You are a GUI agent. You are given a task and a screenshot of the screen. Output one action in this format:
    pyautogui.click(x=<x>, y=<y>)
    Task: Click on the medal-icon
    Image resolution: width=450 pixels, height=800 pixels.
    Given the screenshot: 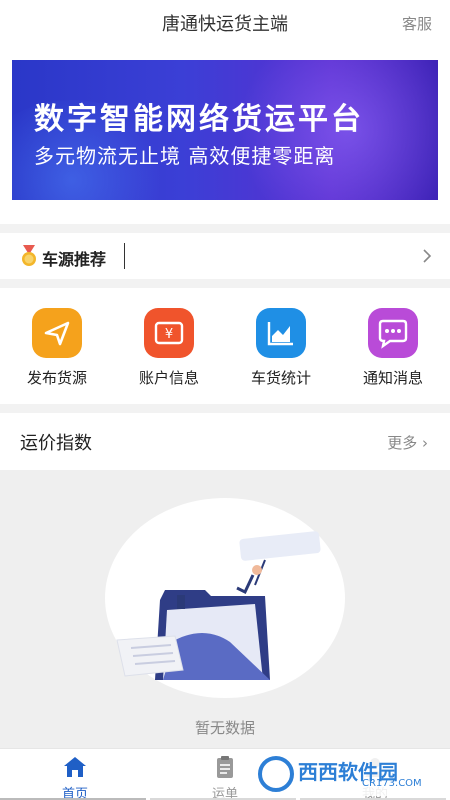 What is the action you would take?
    pyautogui.click(x=29, y=255)
    